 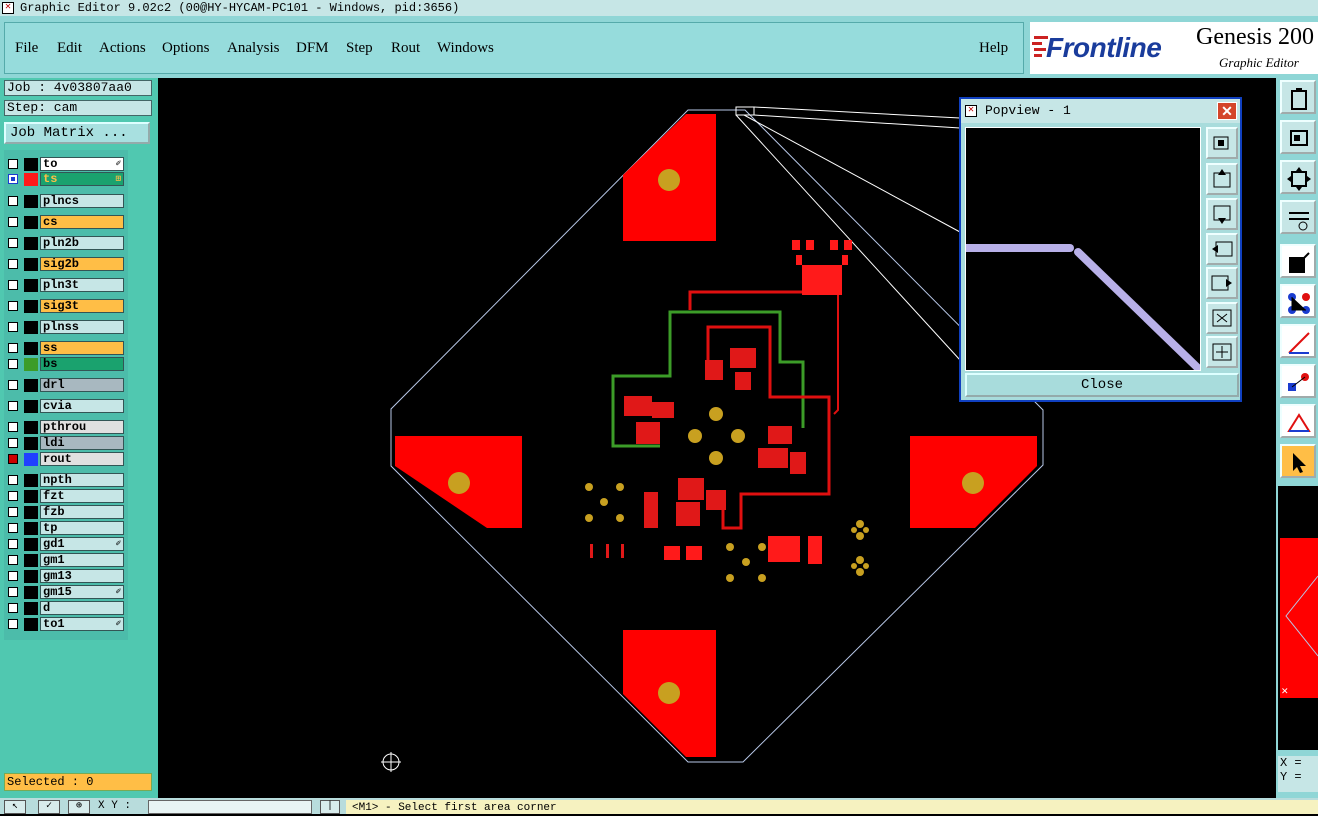 I want to click on pan-down-icon, so click(x=1222, y=214).